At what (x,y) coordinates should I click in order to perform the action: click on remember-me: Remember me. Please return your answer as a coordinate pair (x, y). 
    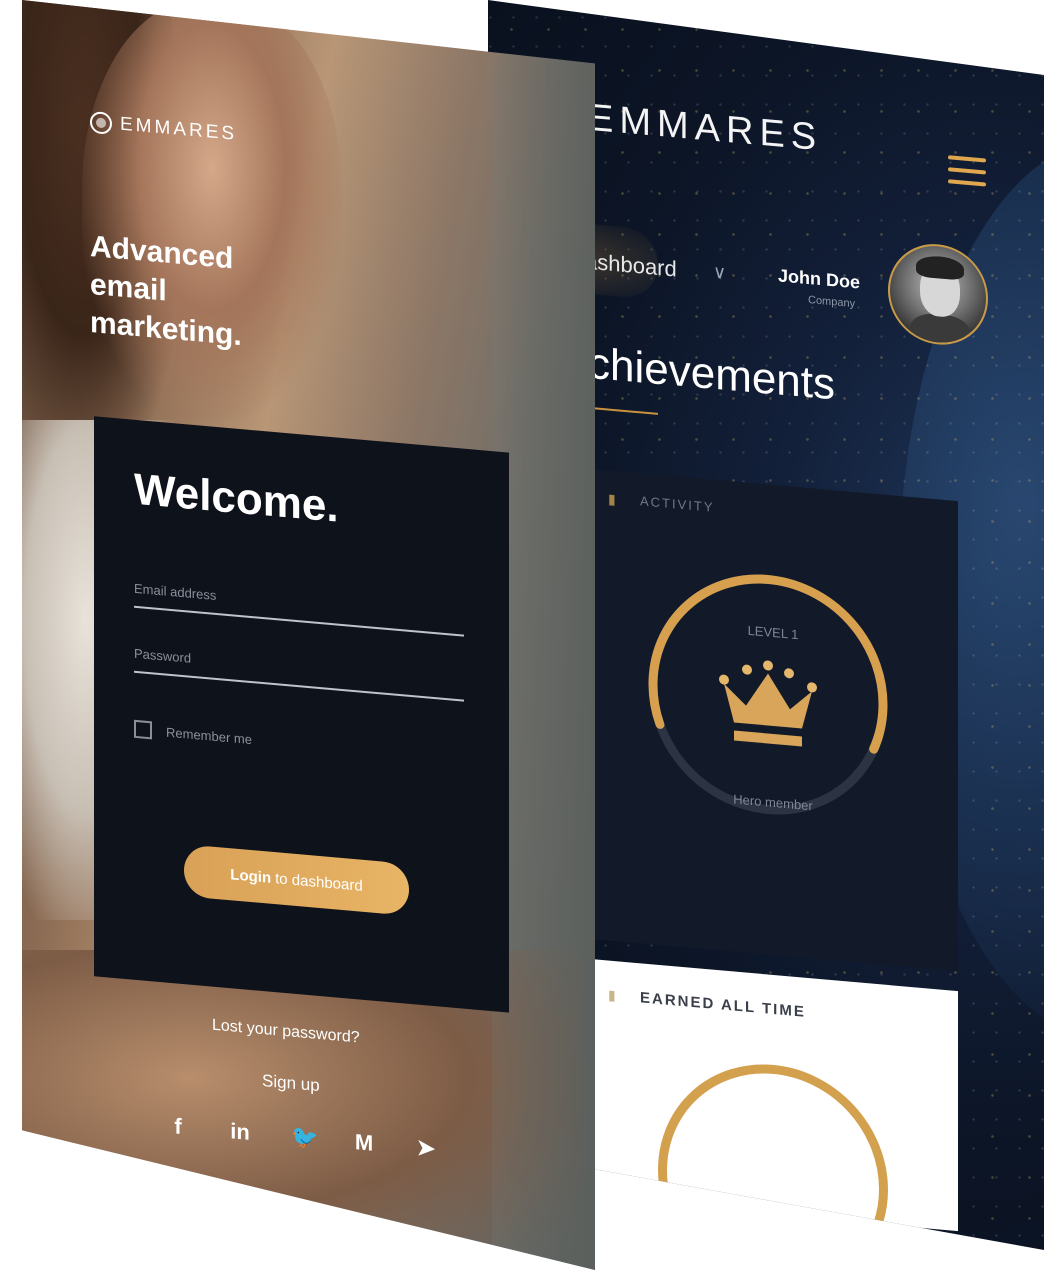
    Looking at the image, I should click on (193, 733).